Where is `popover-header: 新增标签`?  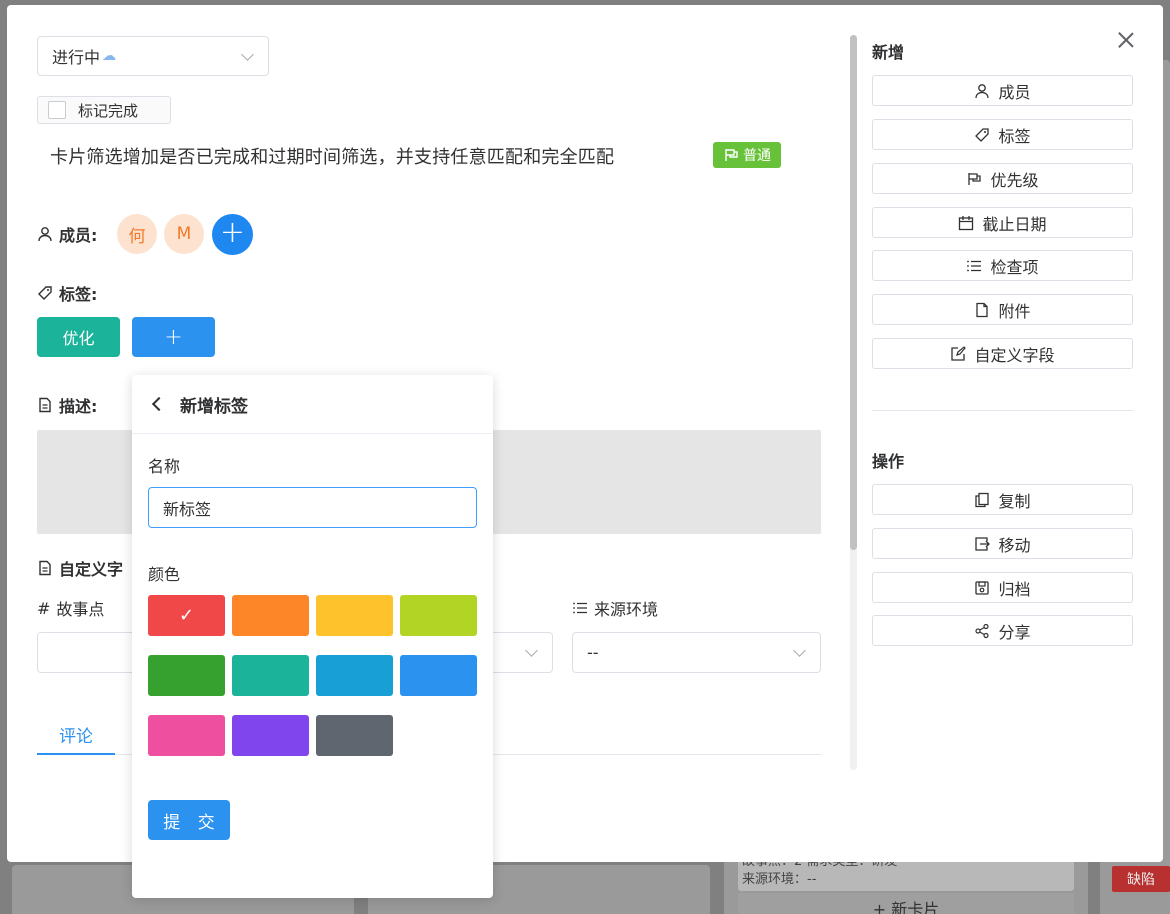
popover-header: 新增标签 is located at coordinates (312, 404).